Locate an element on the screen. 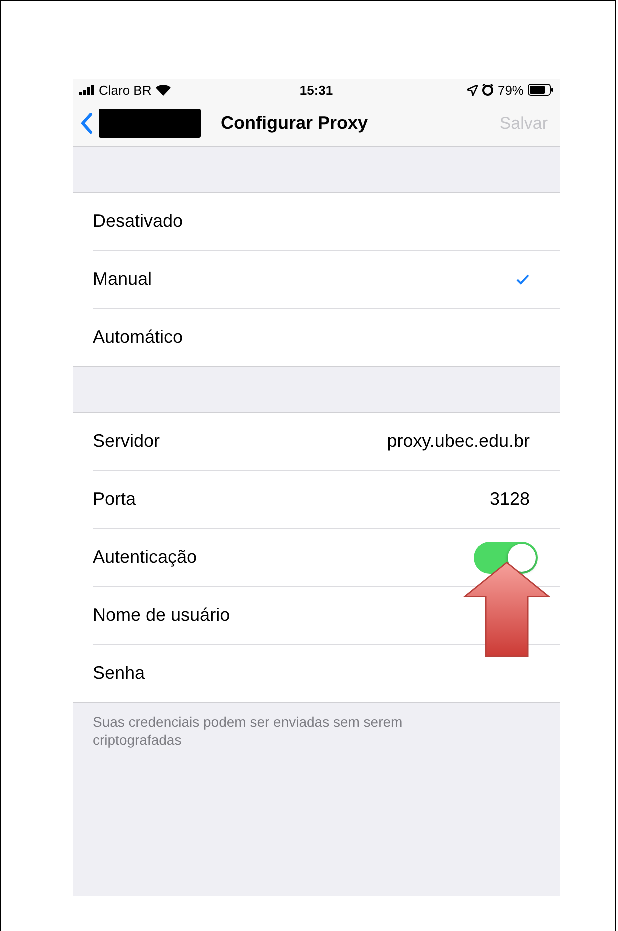 This screenshot has height=931, width=618. back-chevron-icon is located at coordinates (87, 123).